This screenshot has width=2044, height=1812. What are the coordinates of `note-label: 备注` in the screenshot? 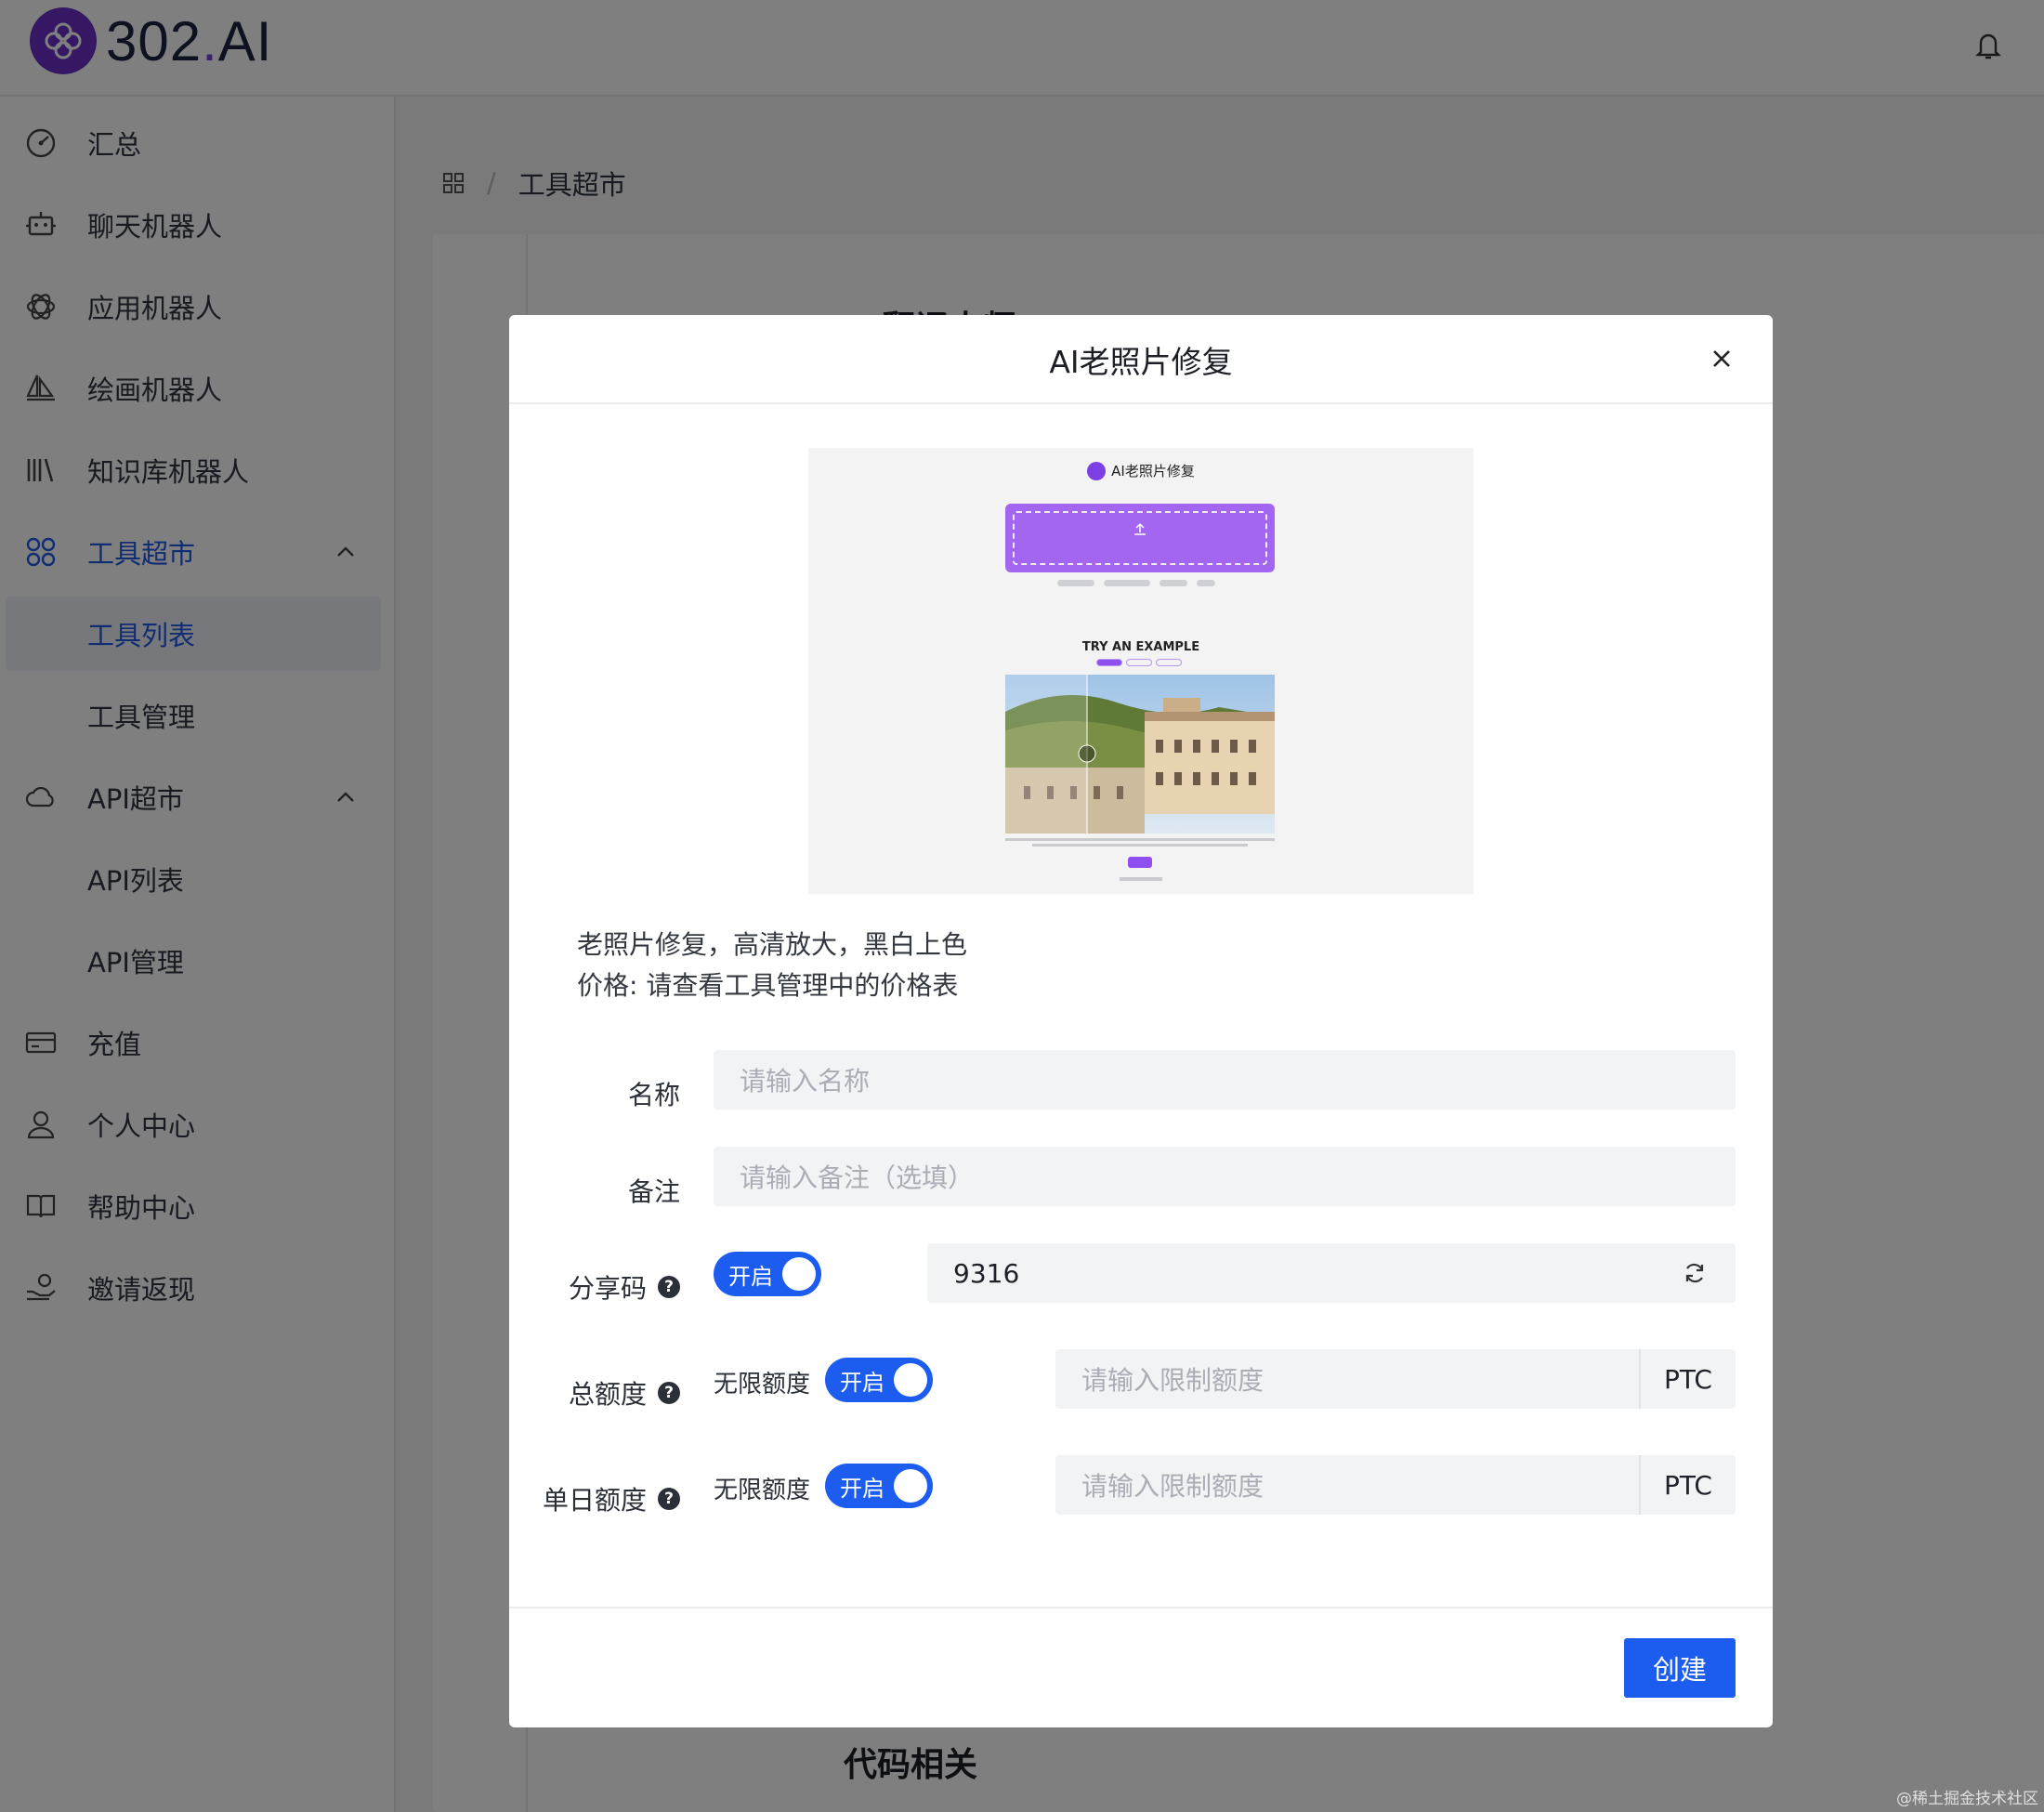 It's located at (653, 1191).